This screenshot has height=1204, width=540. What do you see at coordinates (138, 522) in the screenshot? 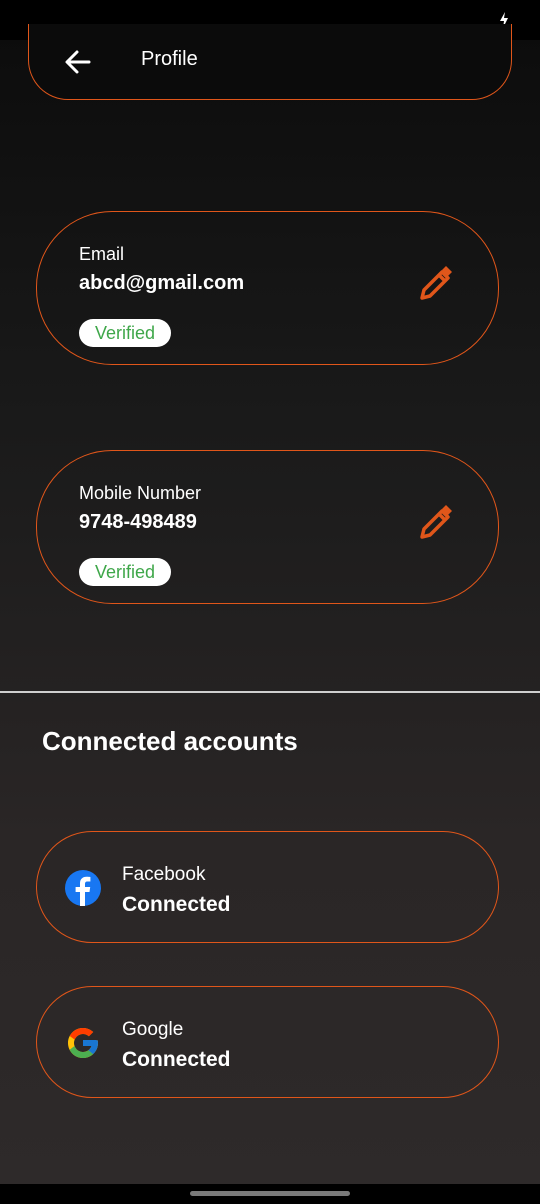
I see `mobile-value: 9748-498489` at bounding box center [138, 522].